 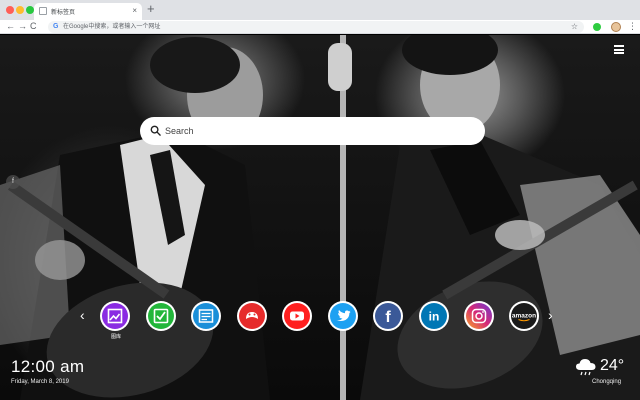 I want to click on news-icon, so click(x=206, y=316).